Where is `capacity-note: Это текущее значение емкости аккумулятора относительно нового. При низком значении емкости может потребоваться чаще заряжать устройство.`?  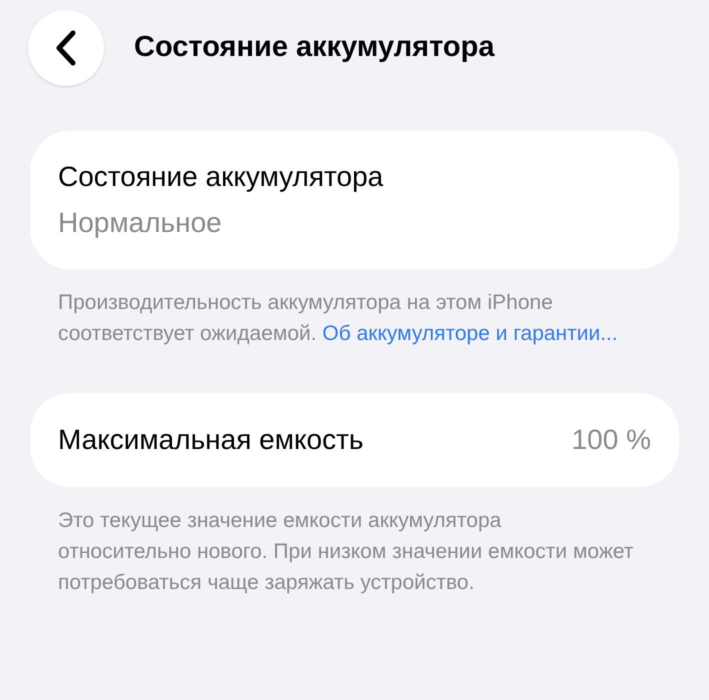 capacity-note: Это текущее значение емкости аккумулятора относительно нового. При низком значении емкости может потребоваться чаще заряжать устройство. is located at coordinates (345, 552).